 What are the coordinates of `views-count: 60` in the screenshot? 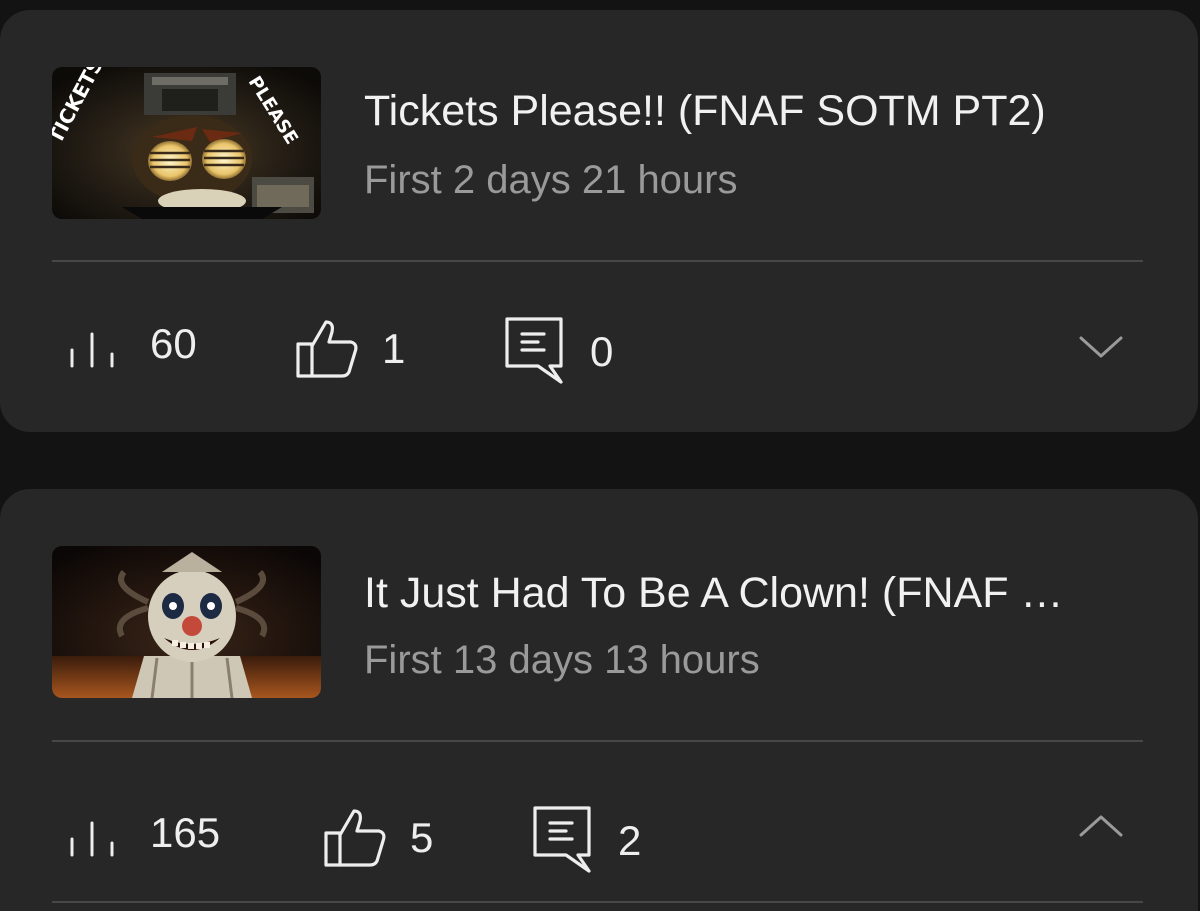 It's located at (173, 343).